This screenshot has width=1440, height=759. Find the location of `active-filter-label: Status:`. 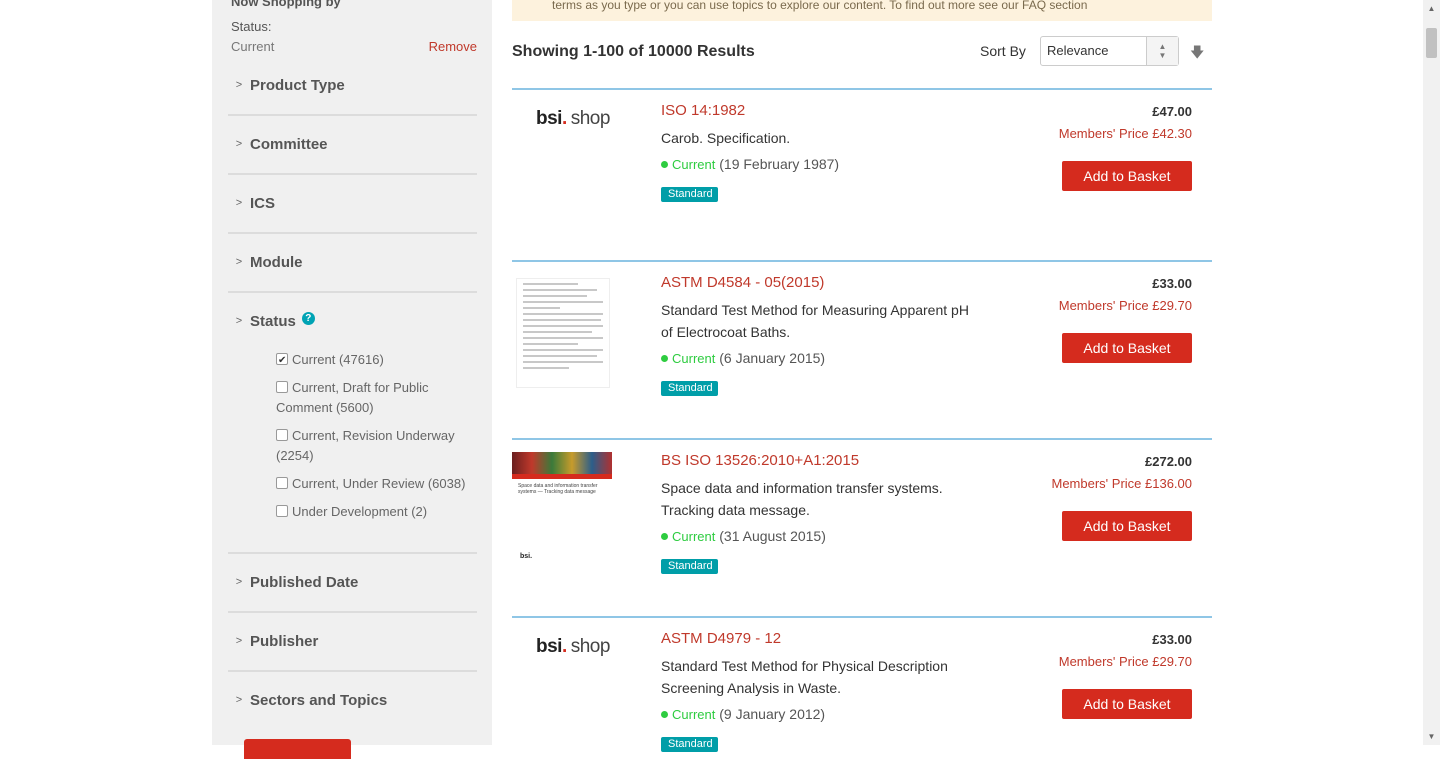

active-filter-label: Status: is located at coordinates (251, 26).